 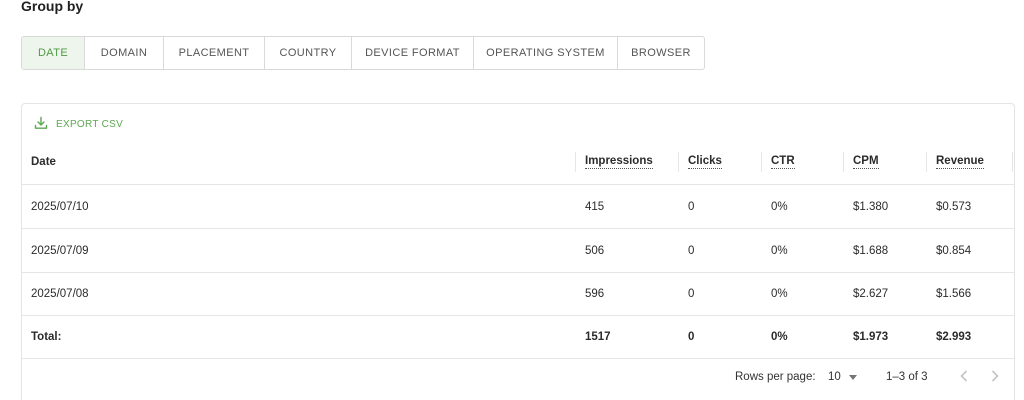 What do you see at coordinates (619, 162) in the screenshot?
I see `col-header-impressions: Impressions` at bounding box center [619, 162].